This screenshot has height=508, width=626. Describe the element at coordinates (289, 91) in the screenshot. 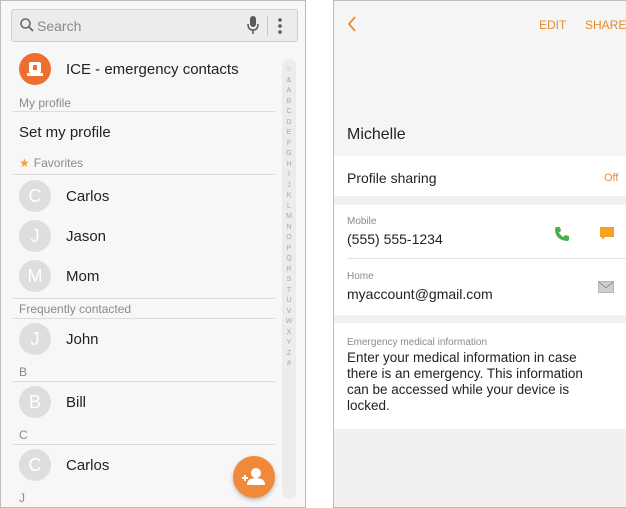

I see `index-letter: A` at that location.